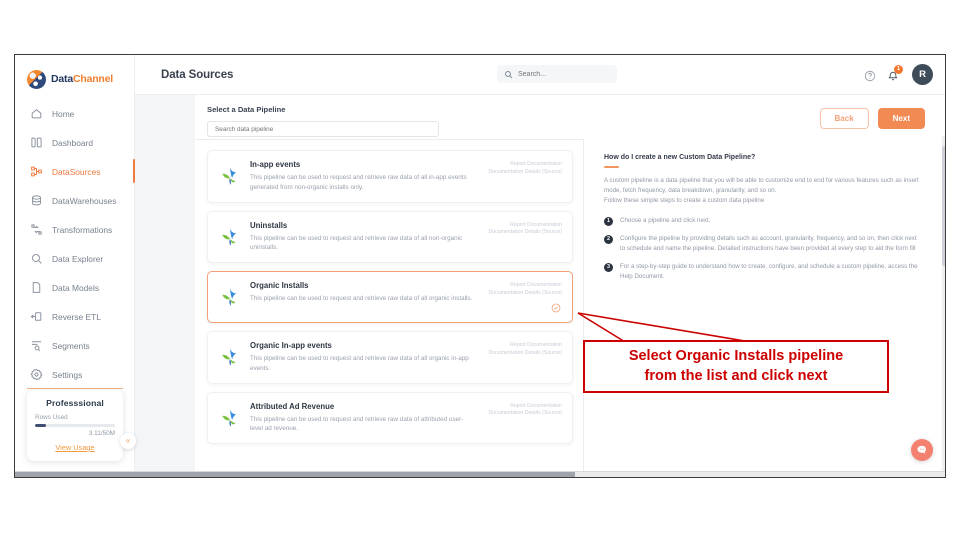 The width and height of the screenshot is (960, 540). Describe the element at coordinates (74, 73) in the screenshot. I see `brand-logo: DataChannel` at that location.